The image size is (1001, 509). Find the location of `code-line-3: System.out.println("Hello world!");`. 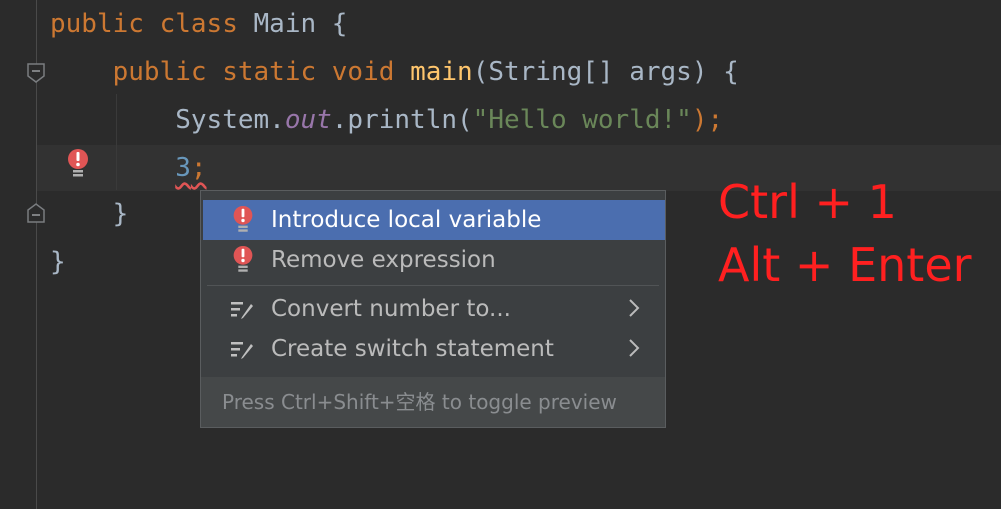

code-line-3: System.out.println("Hello world!"); is located at coordinates (386, 120).